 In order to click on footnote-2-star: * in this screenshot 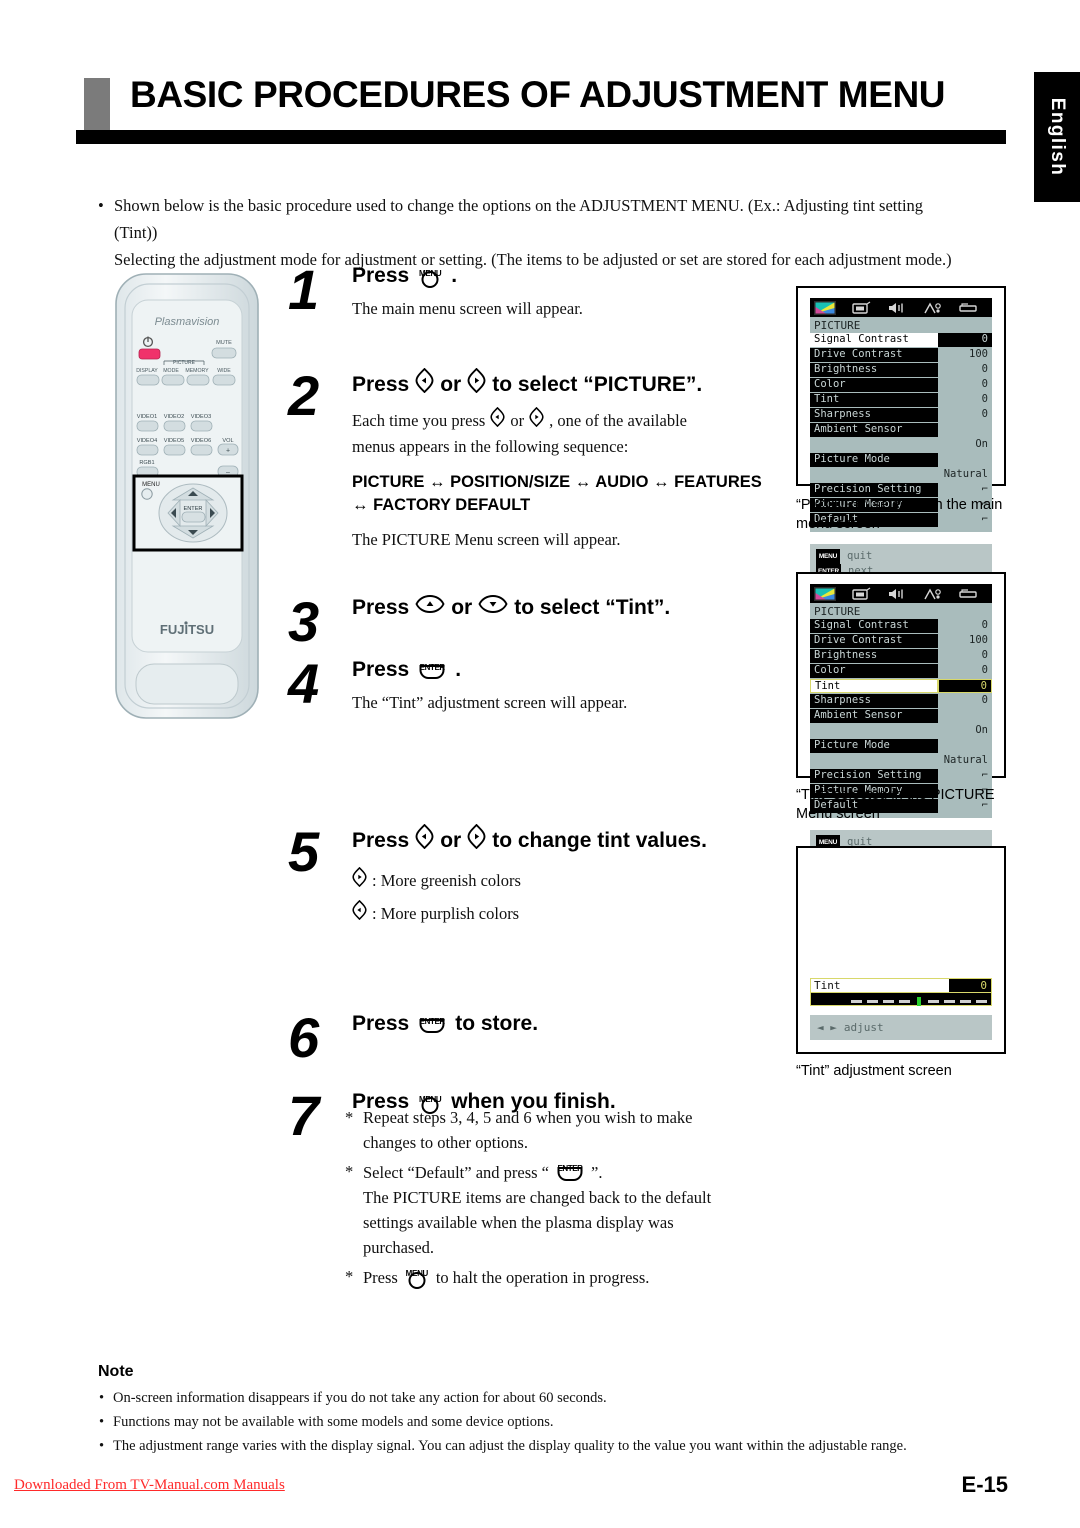, I will do `click(349, 1171)`.